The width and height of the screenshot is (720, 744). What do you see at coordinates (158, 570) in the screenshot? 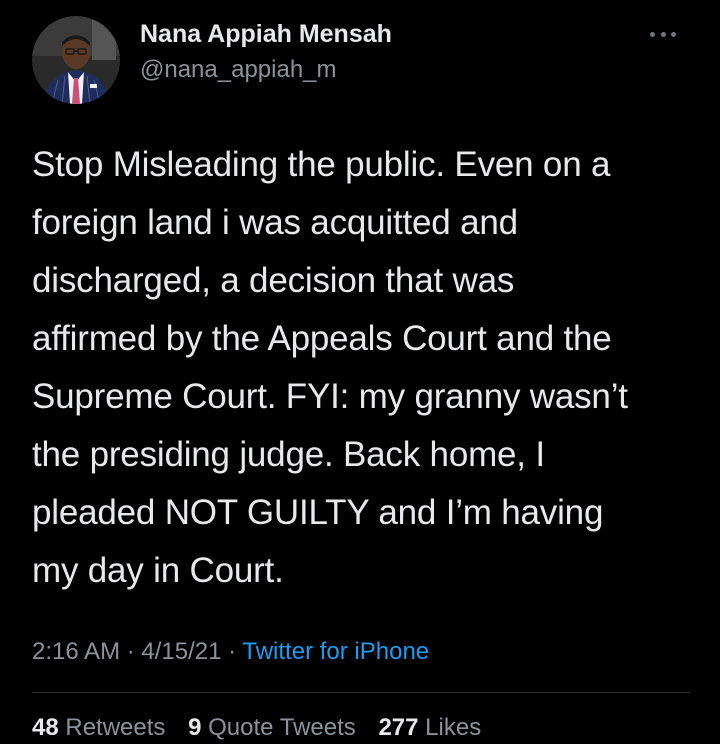
I see `tweet-line: my day in Court.` at bounding box center [158, 570].